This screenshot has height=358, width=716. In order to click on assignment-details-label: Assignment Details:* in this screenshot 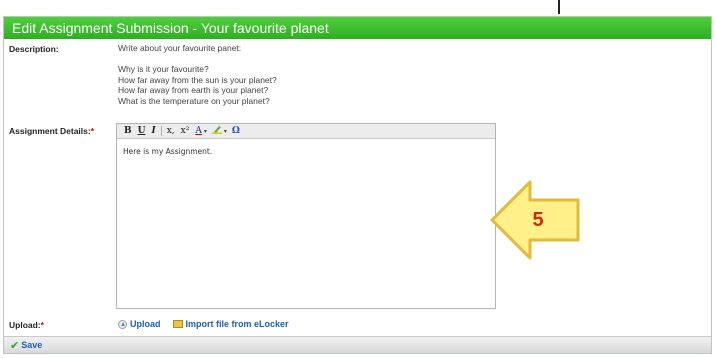, I will do `click(51, 131)`.